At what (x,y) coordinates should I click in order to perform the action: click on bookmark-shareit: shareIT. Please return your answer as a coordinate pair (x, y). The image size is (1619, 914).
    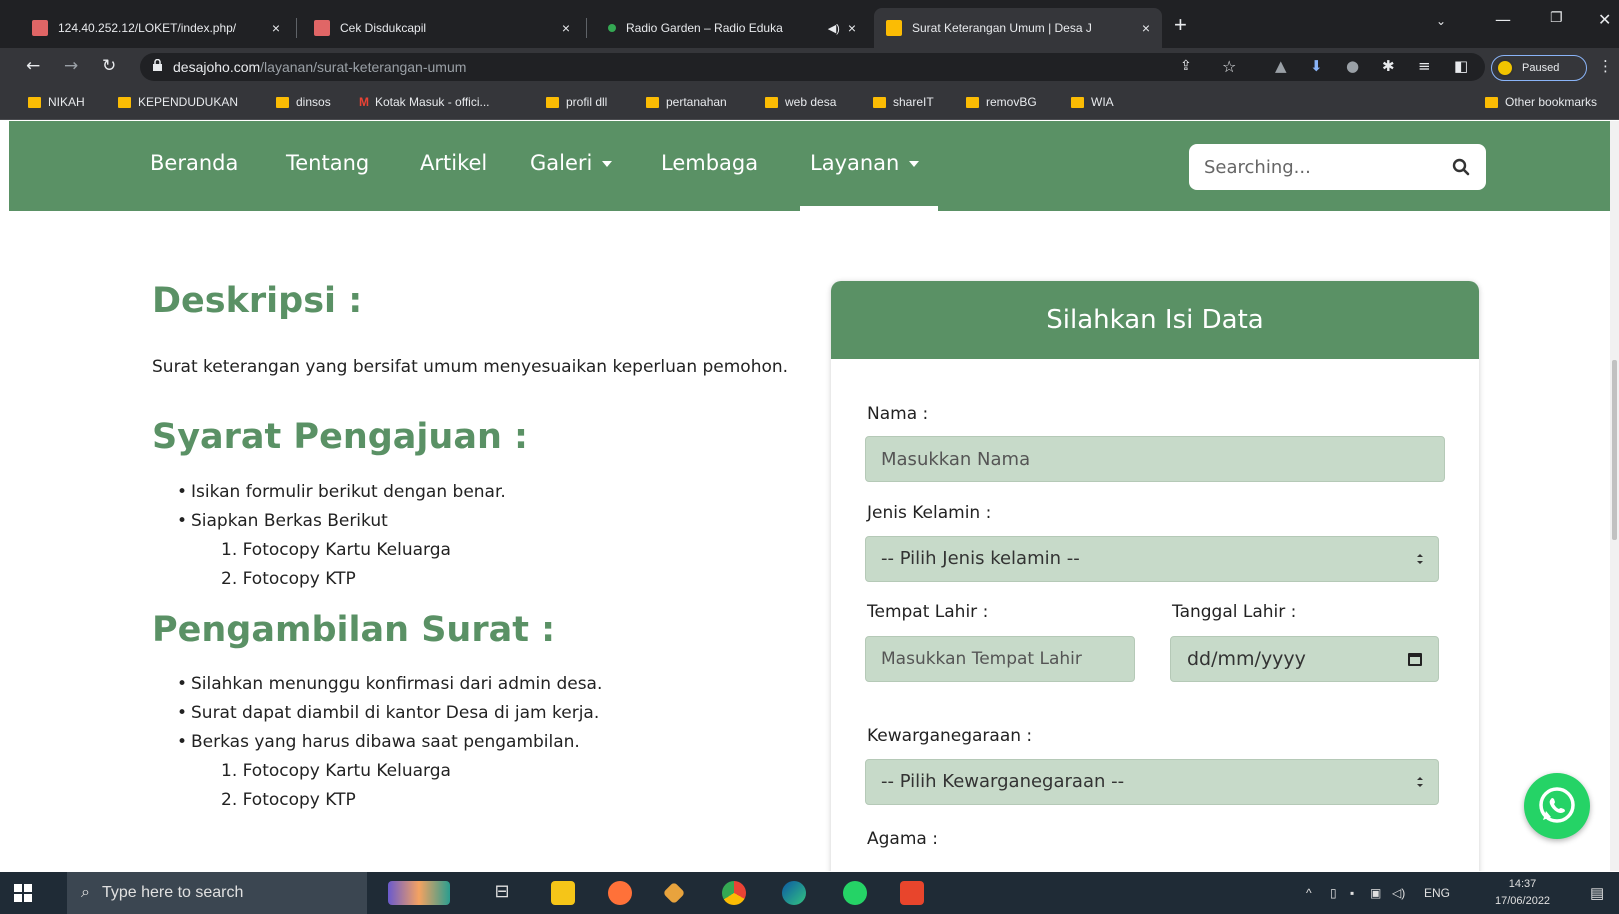
    Looking at the image, I should click on (903, 102).